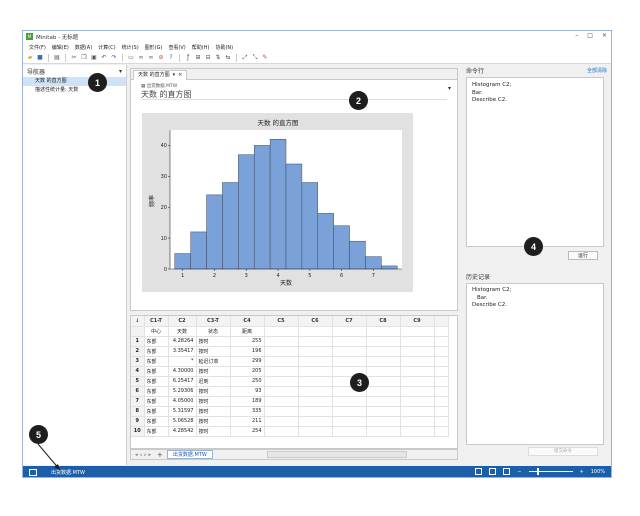  I want to click on row-number: 7, so click(138, 401).